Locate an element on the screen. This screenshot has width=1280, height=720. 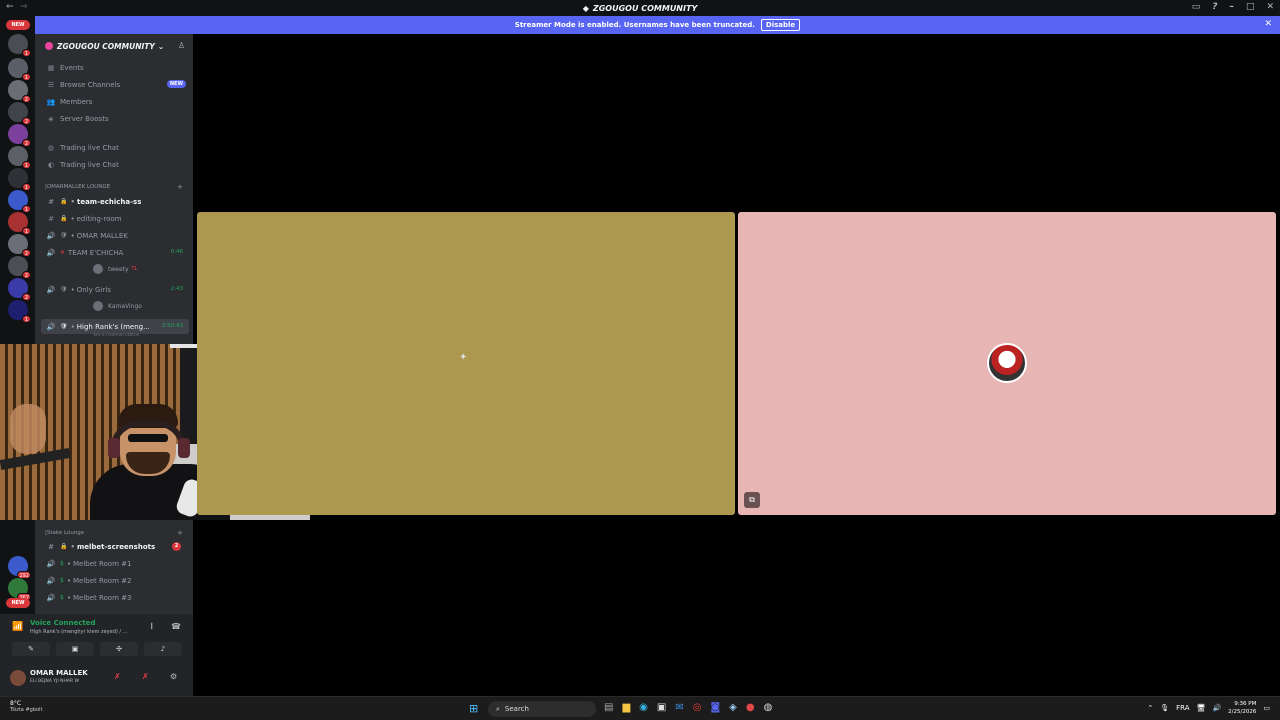
game-sprite: ✦ is located at coordinates (463, 357).